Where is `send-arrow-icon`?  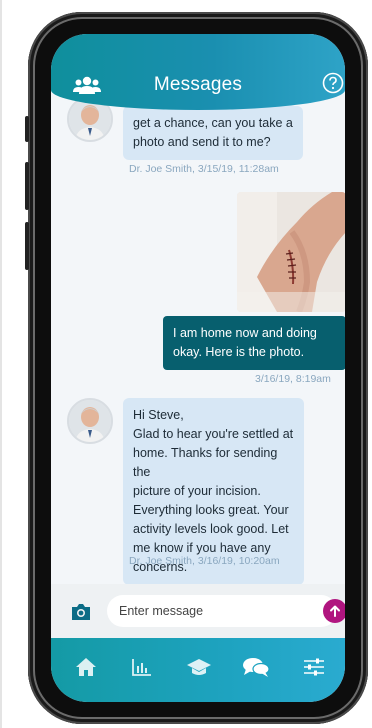
send-arrow-icon is located at coordinates (335, 611).